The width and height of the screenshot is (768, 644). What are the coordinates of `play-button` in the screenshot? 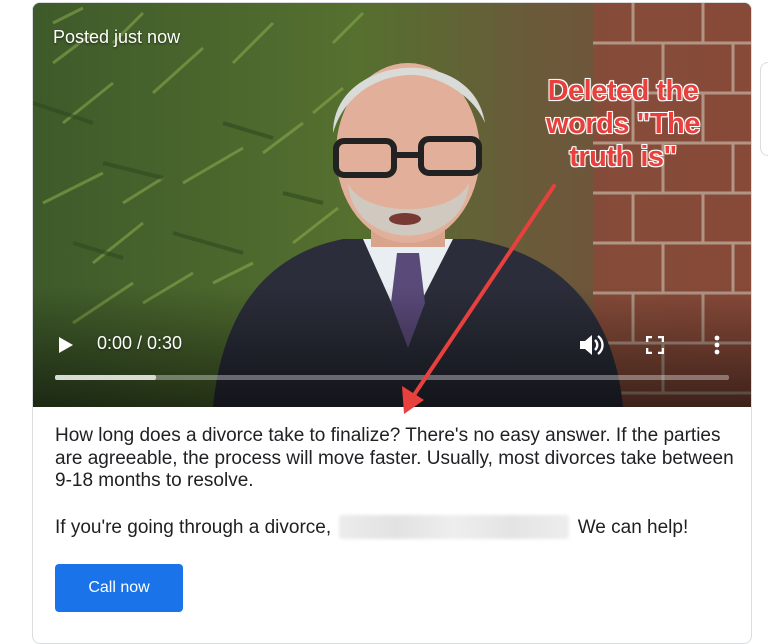 It's located at (66, 345).